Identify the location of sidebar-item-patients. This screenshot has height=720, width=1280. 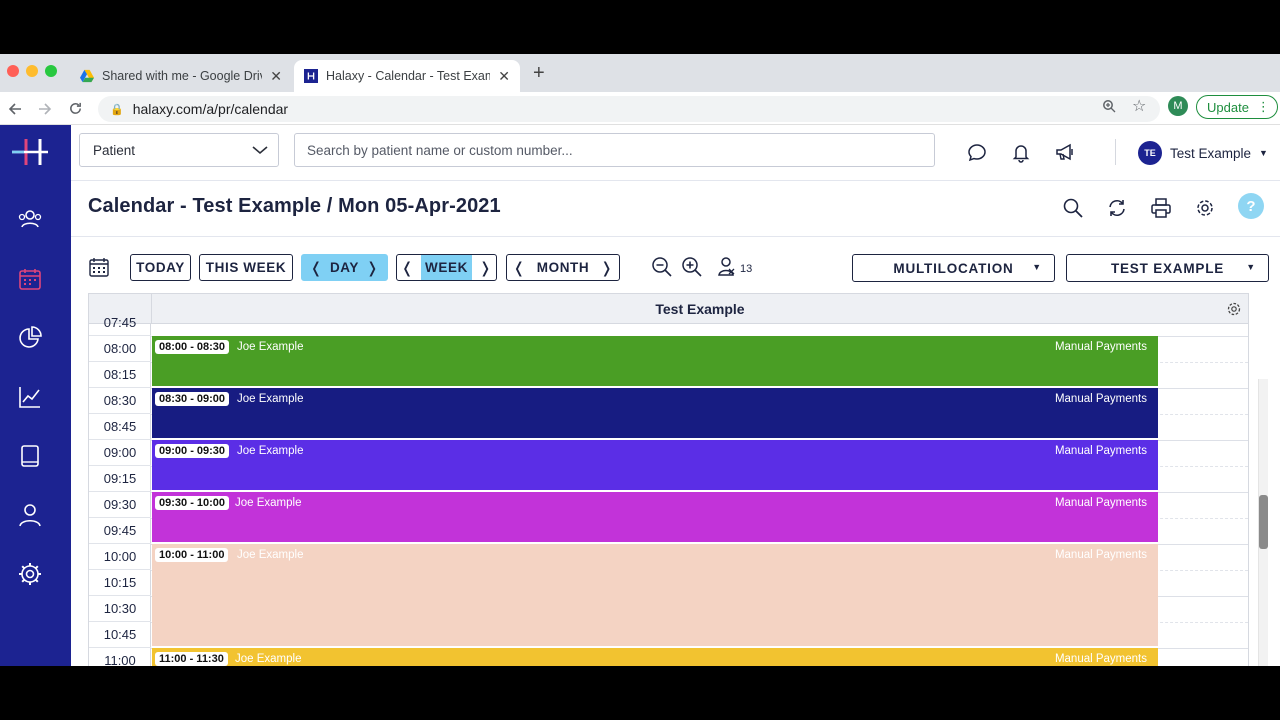
(30, 220).